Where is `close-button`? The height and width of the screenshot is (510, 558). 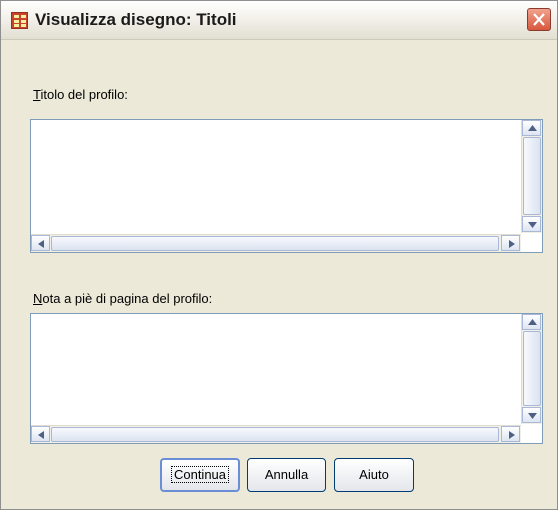 close-button is located at coordinates (539, 19).